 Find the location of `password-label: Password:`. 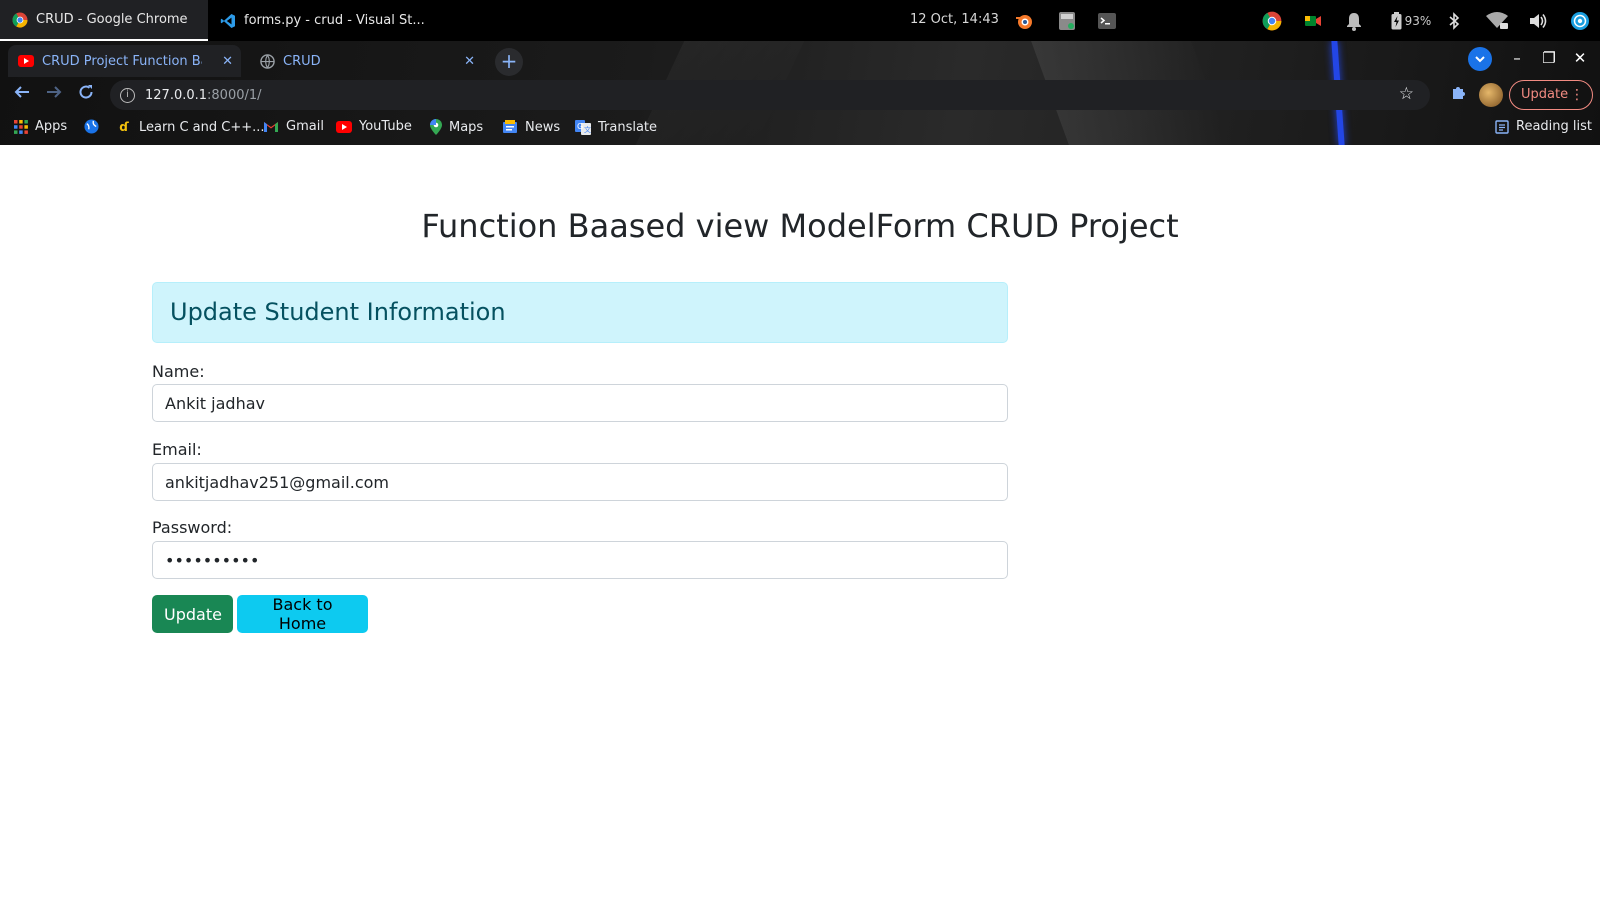

password-label: Password: is located at coordinates (192, 527).